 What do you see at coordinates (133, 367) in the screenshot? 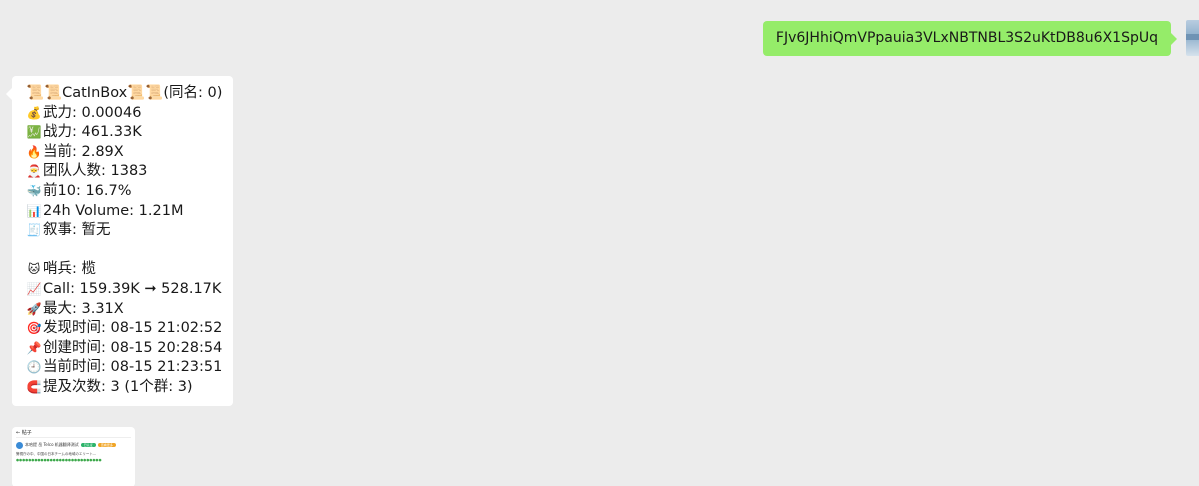
I see `stat-text: 当前时间: 08-15 21:23:51` at bounding box center [133, 367].